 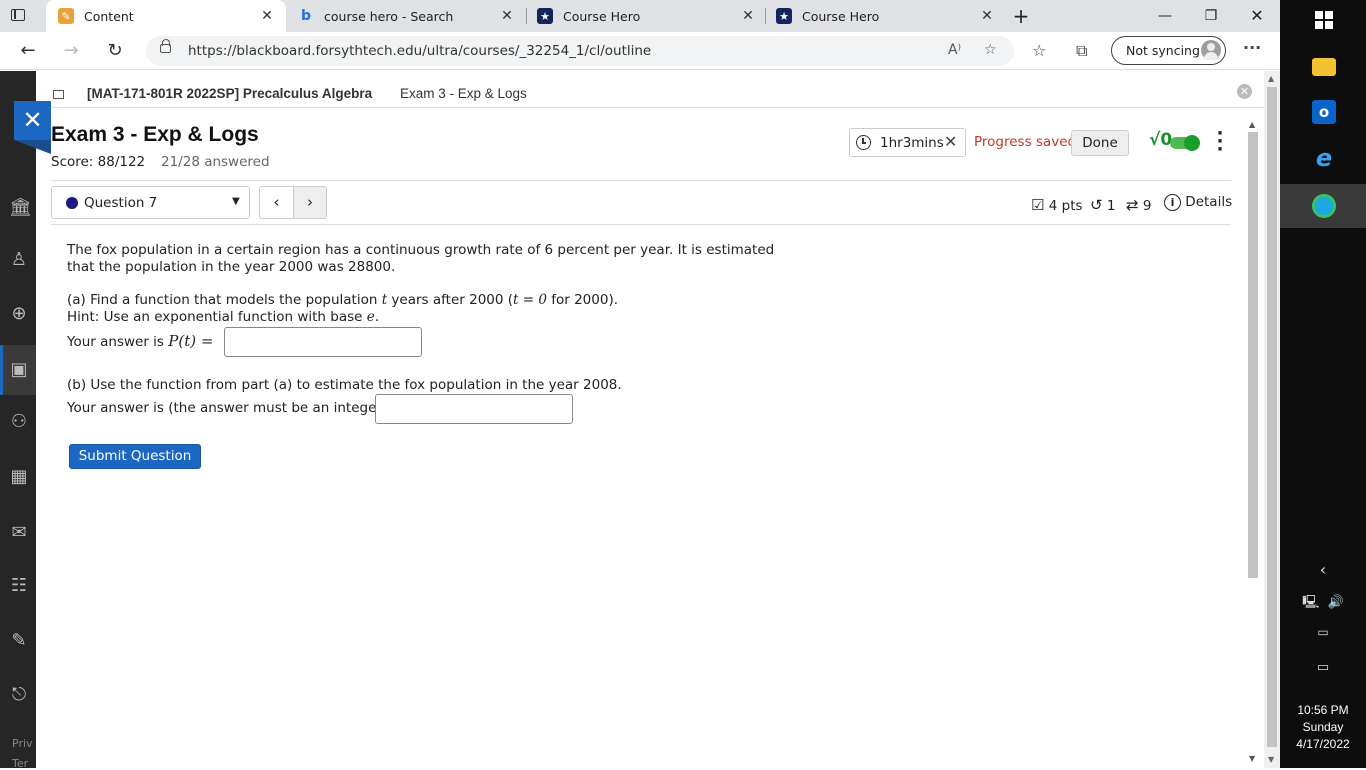 I want to click on tab-content: ✎ Content ✕, so click(x=166, y=16).